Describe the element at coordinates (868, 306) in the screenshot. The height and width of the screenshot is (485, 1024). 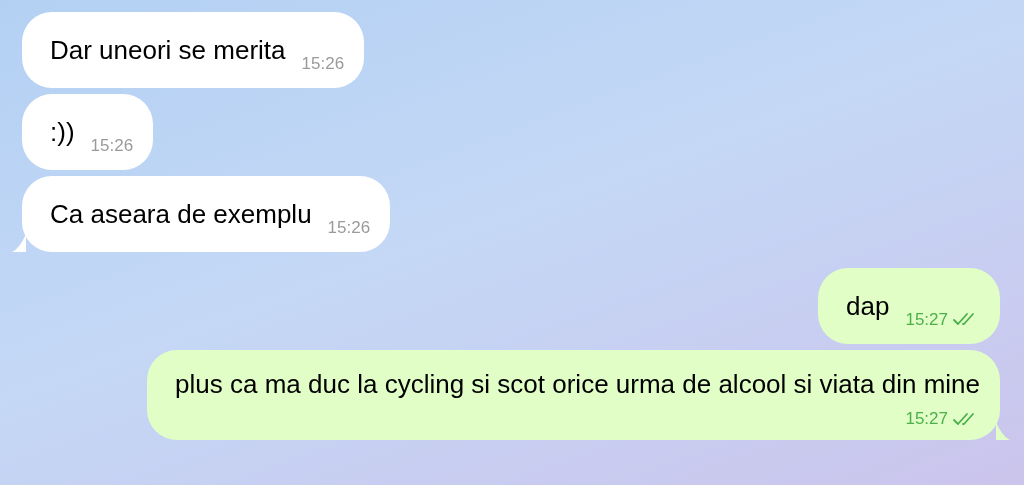
I see `message-text: dap` at that location.